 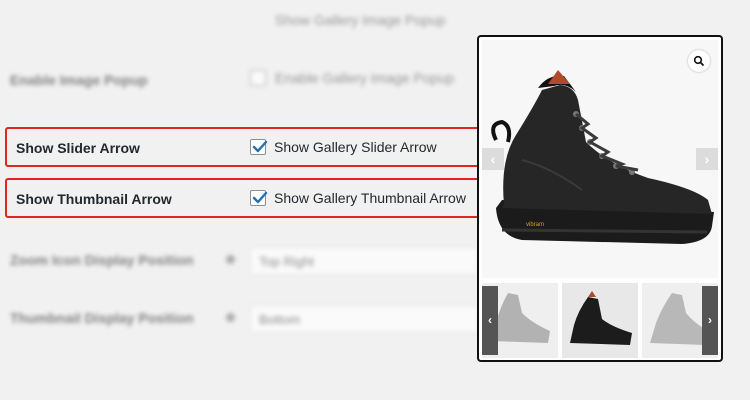 I want to click on boot-thumbnail, so click(x=601, y=318).